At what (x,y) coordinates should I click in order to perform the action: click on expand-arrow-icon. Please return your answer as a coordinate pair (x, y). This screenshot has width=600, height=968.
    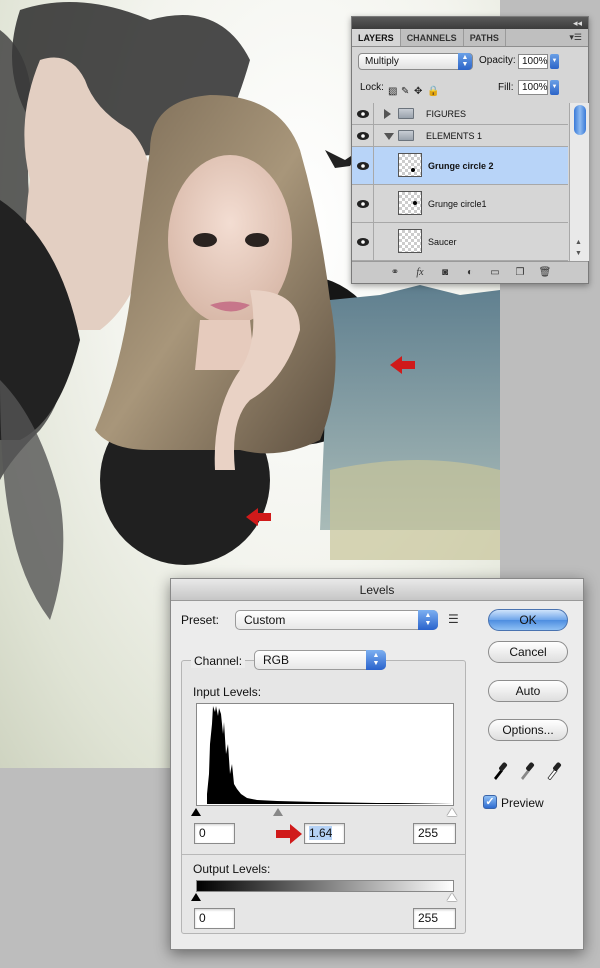
    Looking at the image, I should click on (387, 114).